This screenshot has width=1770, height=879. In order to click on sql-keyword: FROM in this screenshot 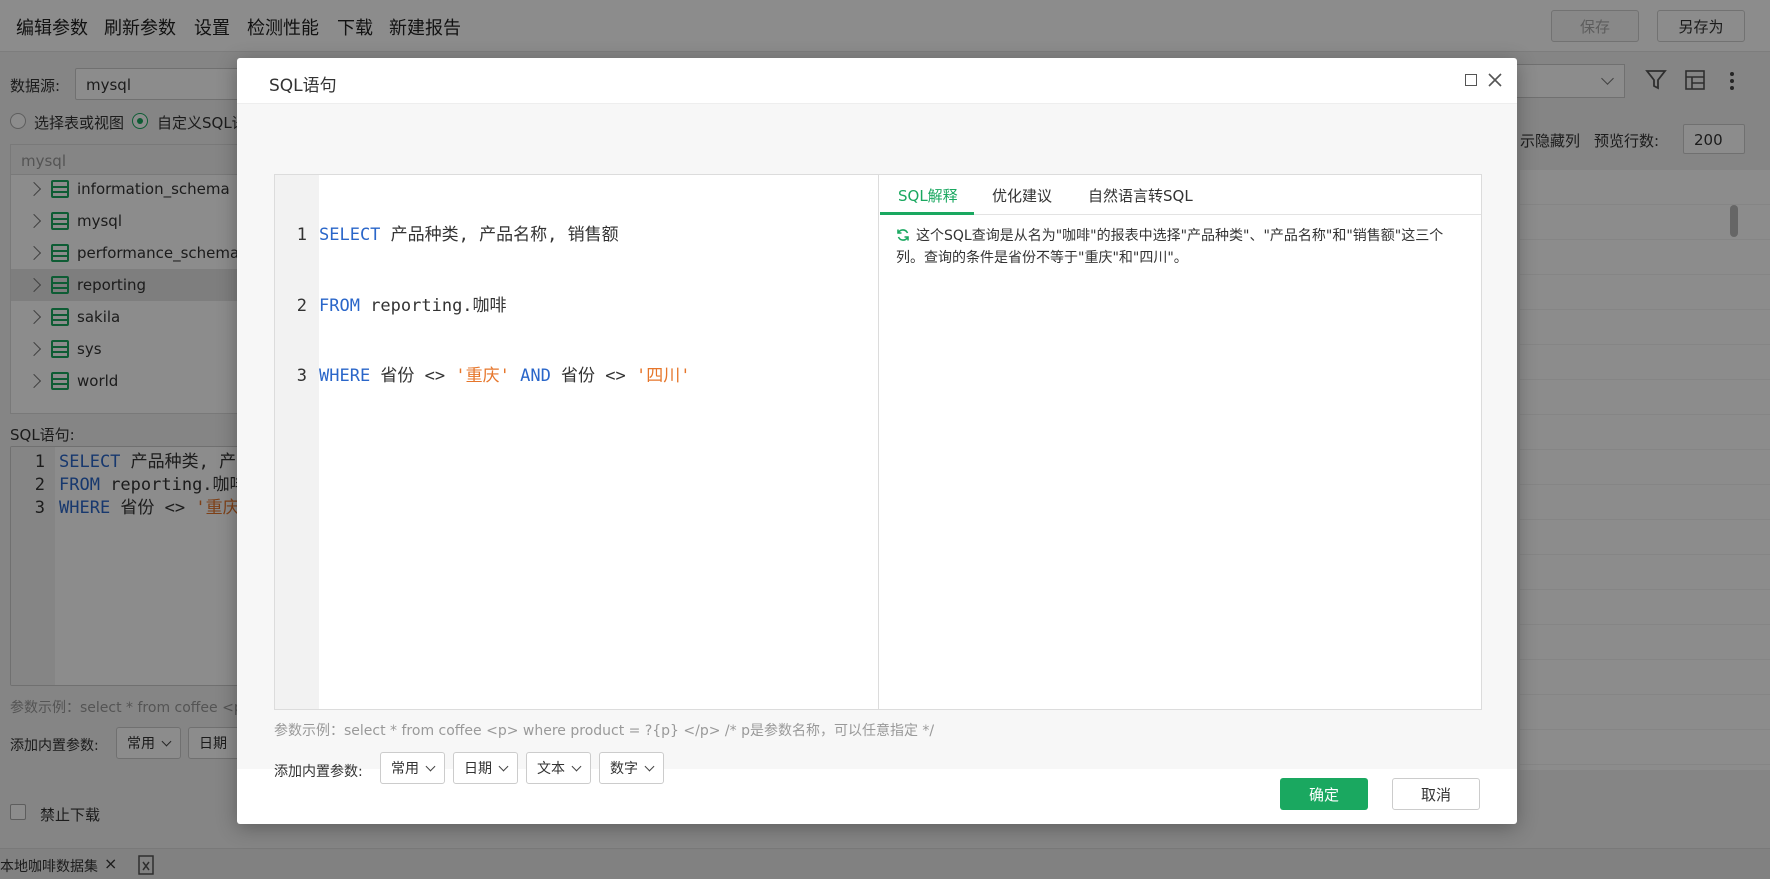, I will do `click(339, 305)`.